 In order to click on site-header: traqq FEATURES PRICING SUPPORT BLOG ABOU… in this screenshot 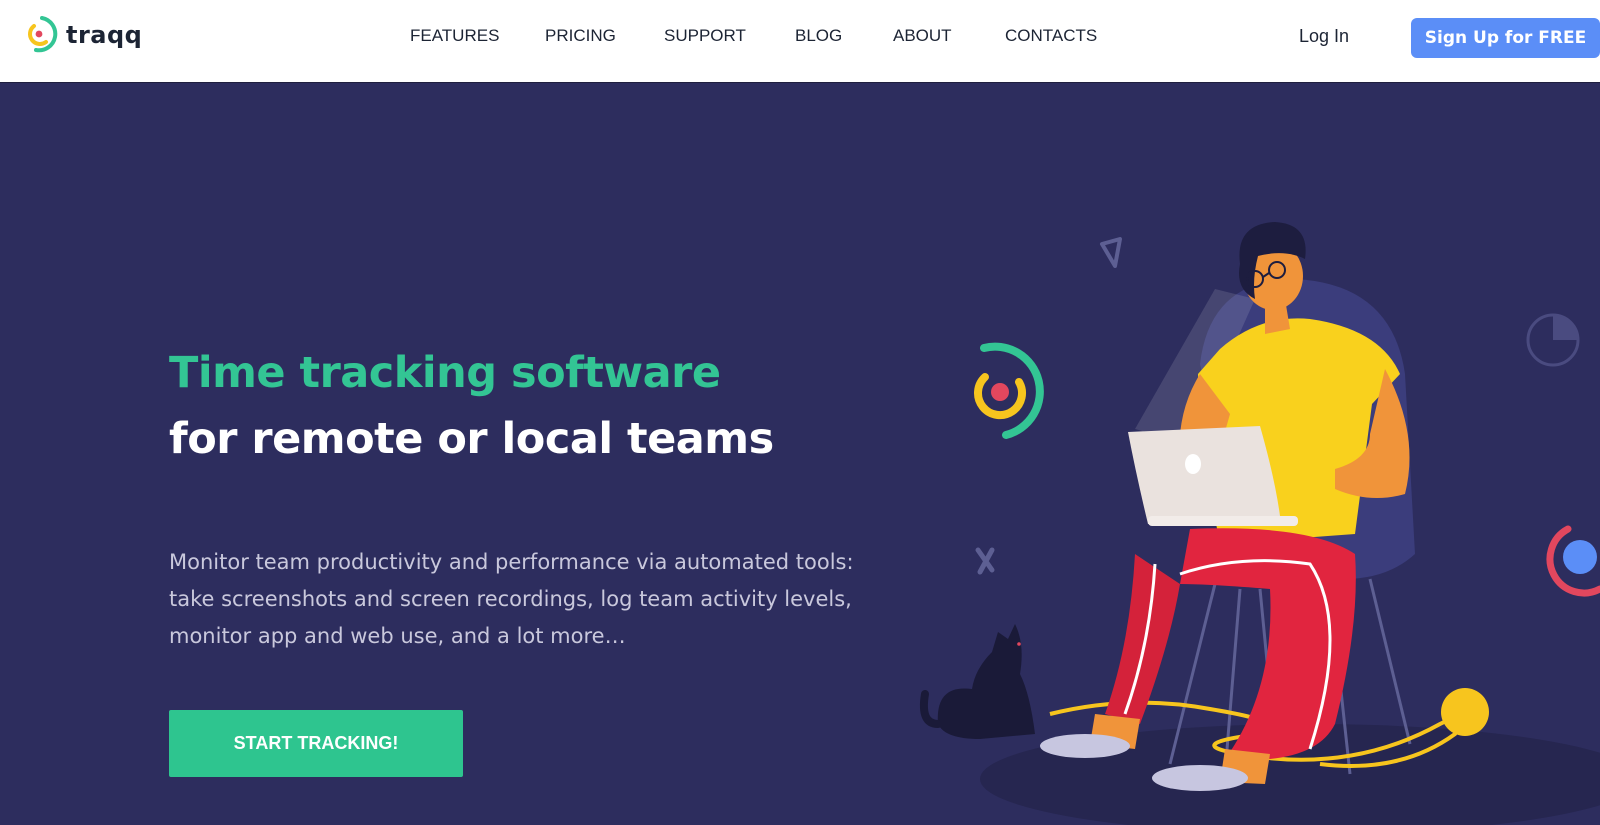, I will do `click(800, 41)`.